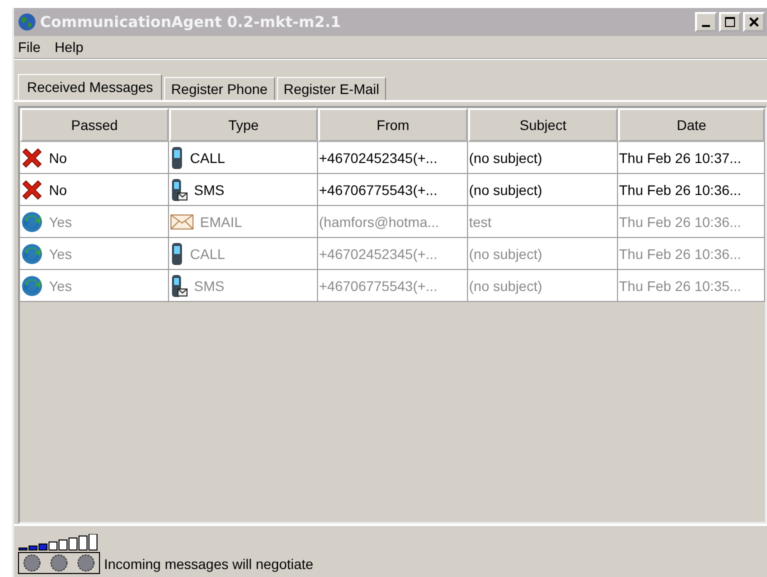 This screenshot has height=577, width=767. Describe the element at coordinates (29, 47) in the screenshot. I see `menu-item: File` at that location.